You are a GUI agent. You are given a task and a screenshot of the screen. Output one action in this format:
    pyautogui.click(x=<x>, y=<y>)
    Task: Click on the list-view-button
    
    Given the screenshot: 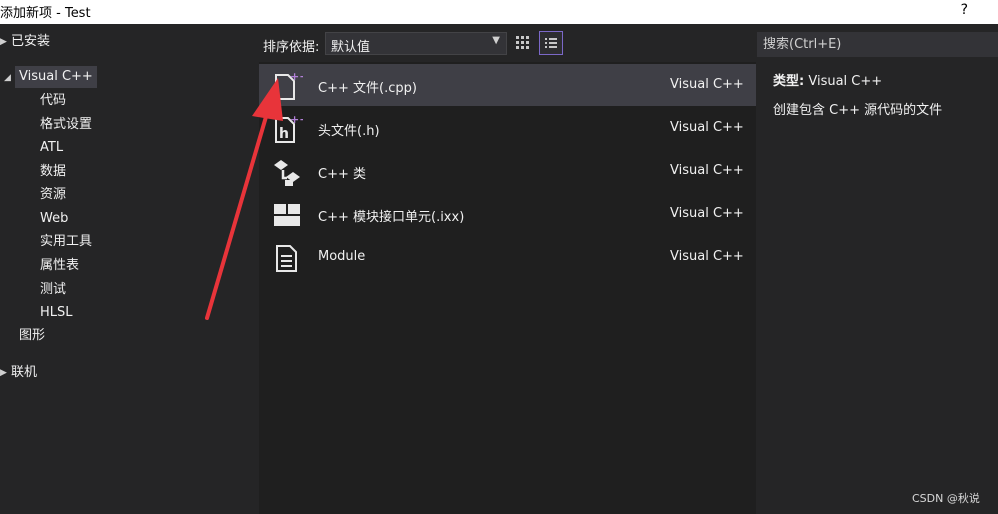 What is the action you would take?
    pyautogui.click(x=551, y=43)
    